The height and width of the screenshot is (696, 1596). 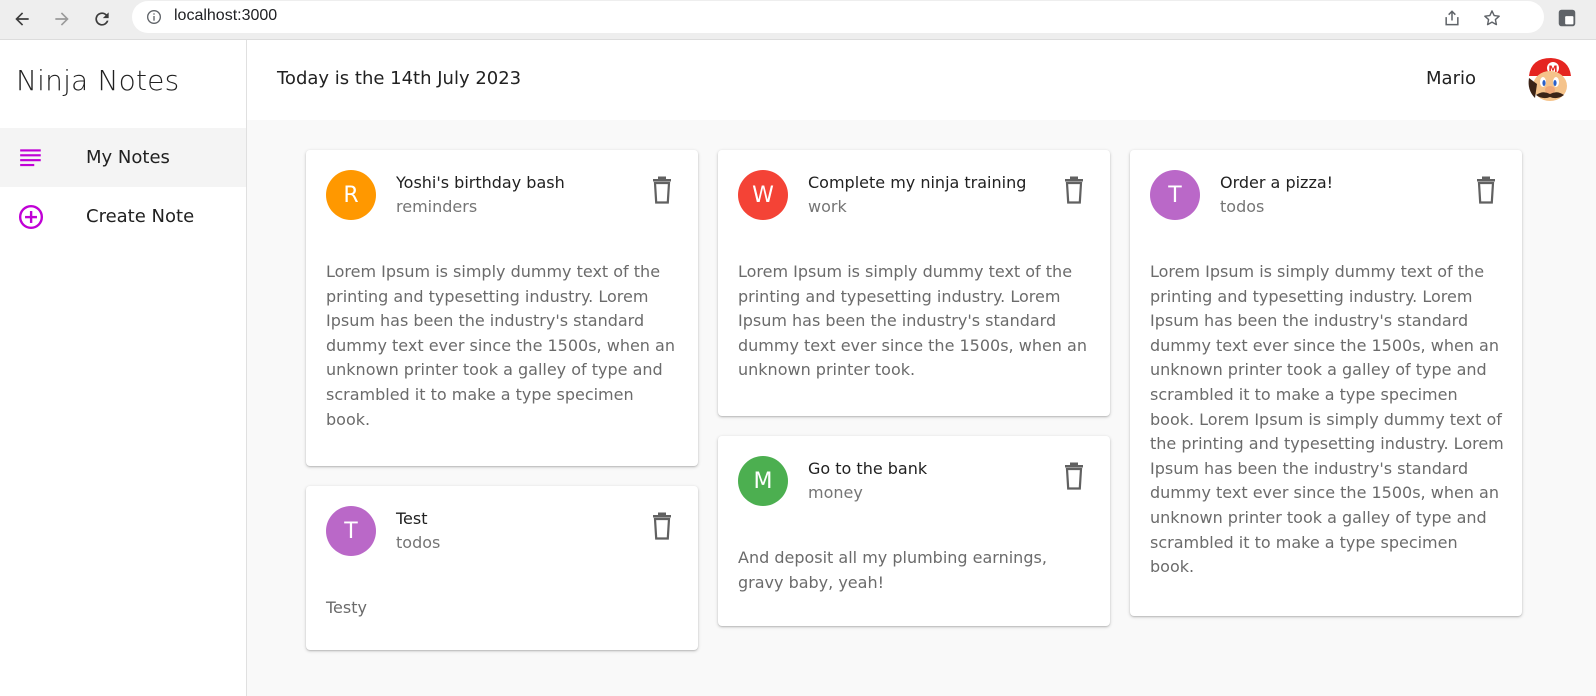 I want to click on note-title: Go to the bank, so click(x=868, y=468).